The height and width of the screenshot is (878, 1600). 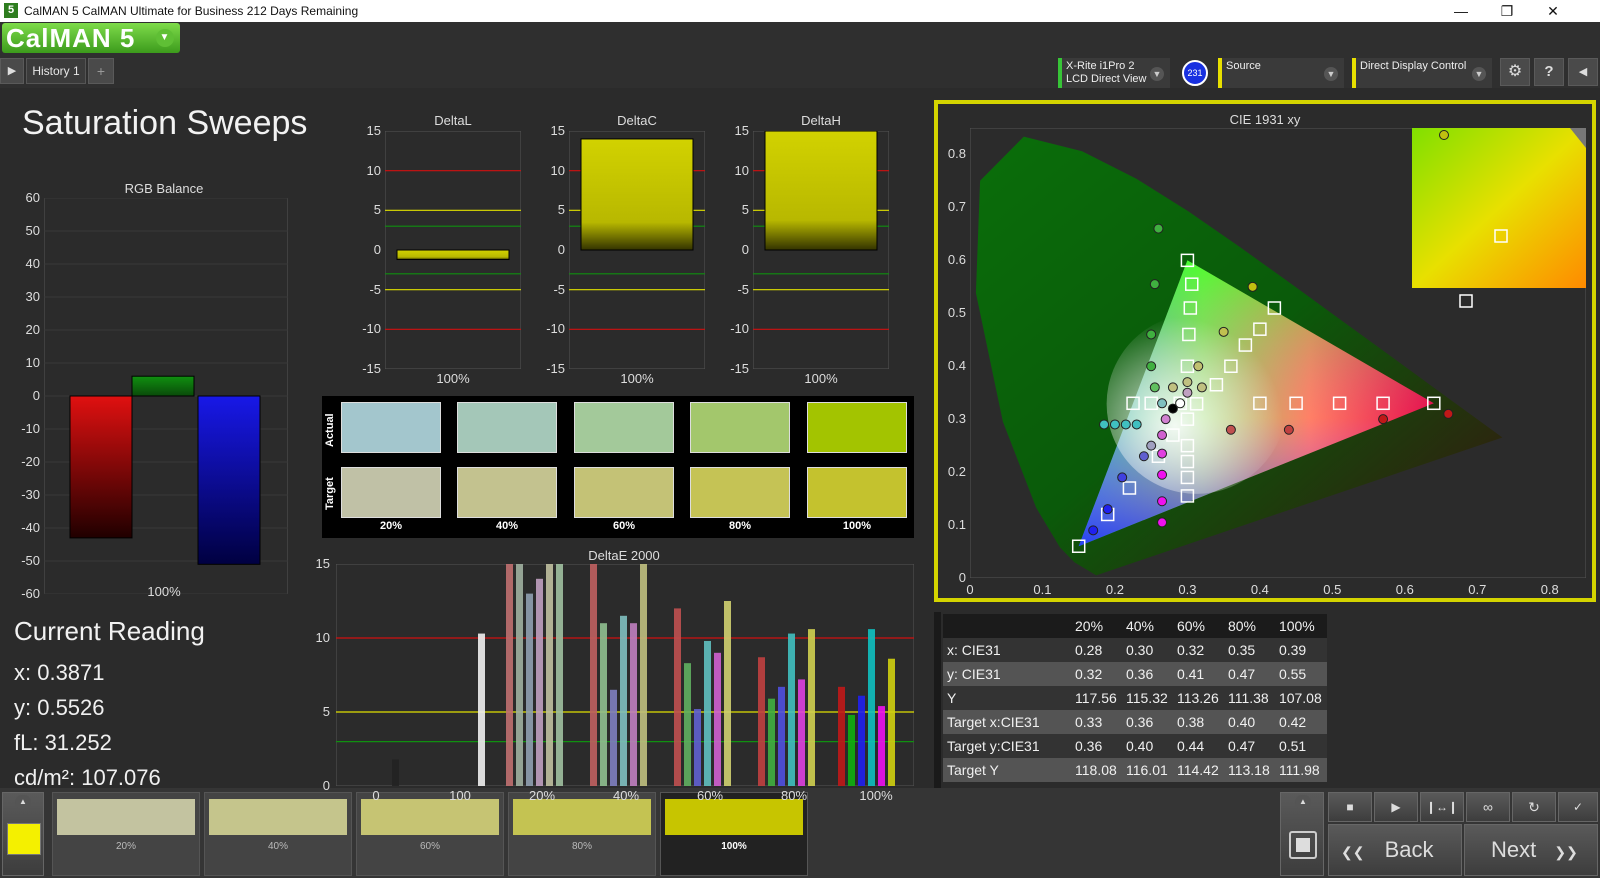 I want to click on page-title: Saturation Sweeps, so click(x=165, y=123).